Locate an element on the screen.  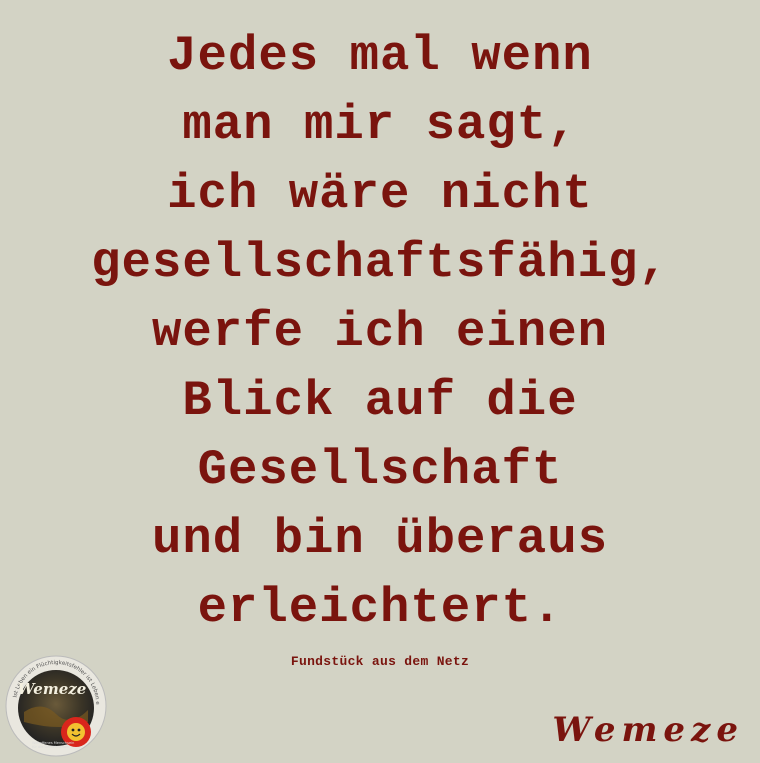
svg-text: Wemeze is located at coordinates (52, 689).